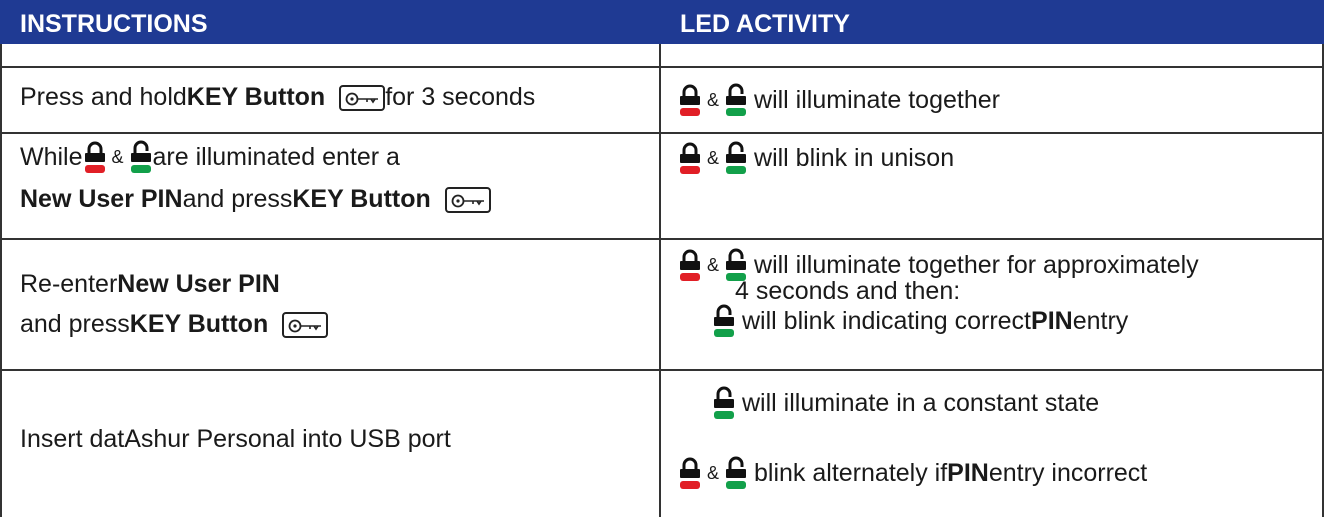  What do you see at coordinates (103, 97) in the screenshot?
I see `text: Press and hold` at bounding box center [103, 97].